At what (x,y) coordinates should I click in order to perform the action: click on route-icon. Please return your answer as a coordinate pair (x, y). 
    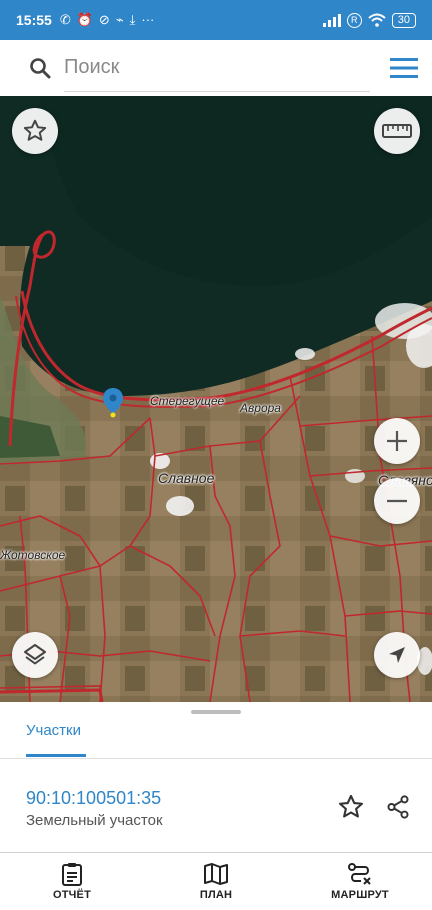
    Looking at the image, I should click on (359, 874).